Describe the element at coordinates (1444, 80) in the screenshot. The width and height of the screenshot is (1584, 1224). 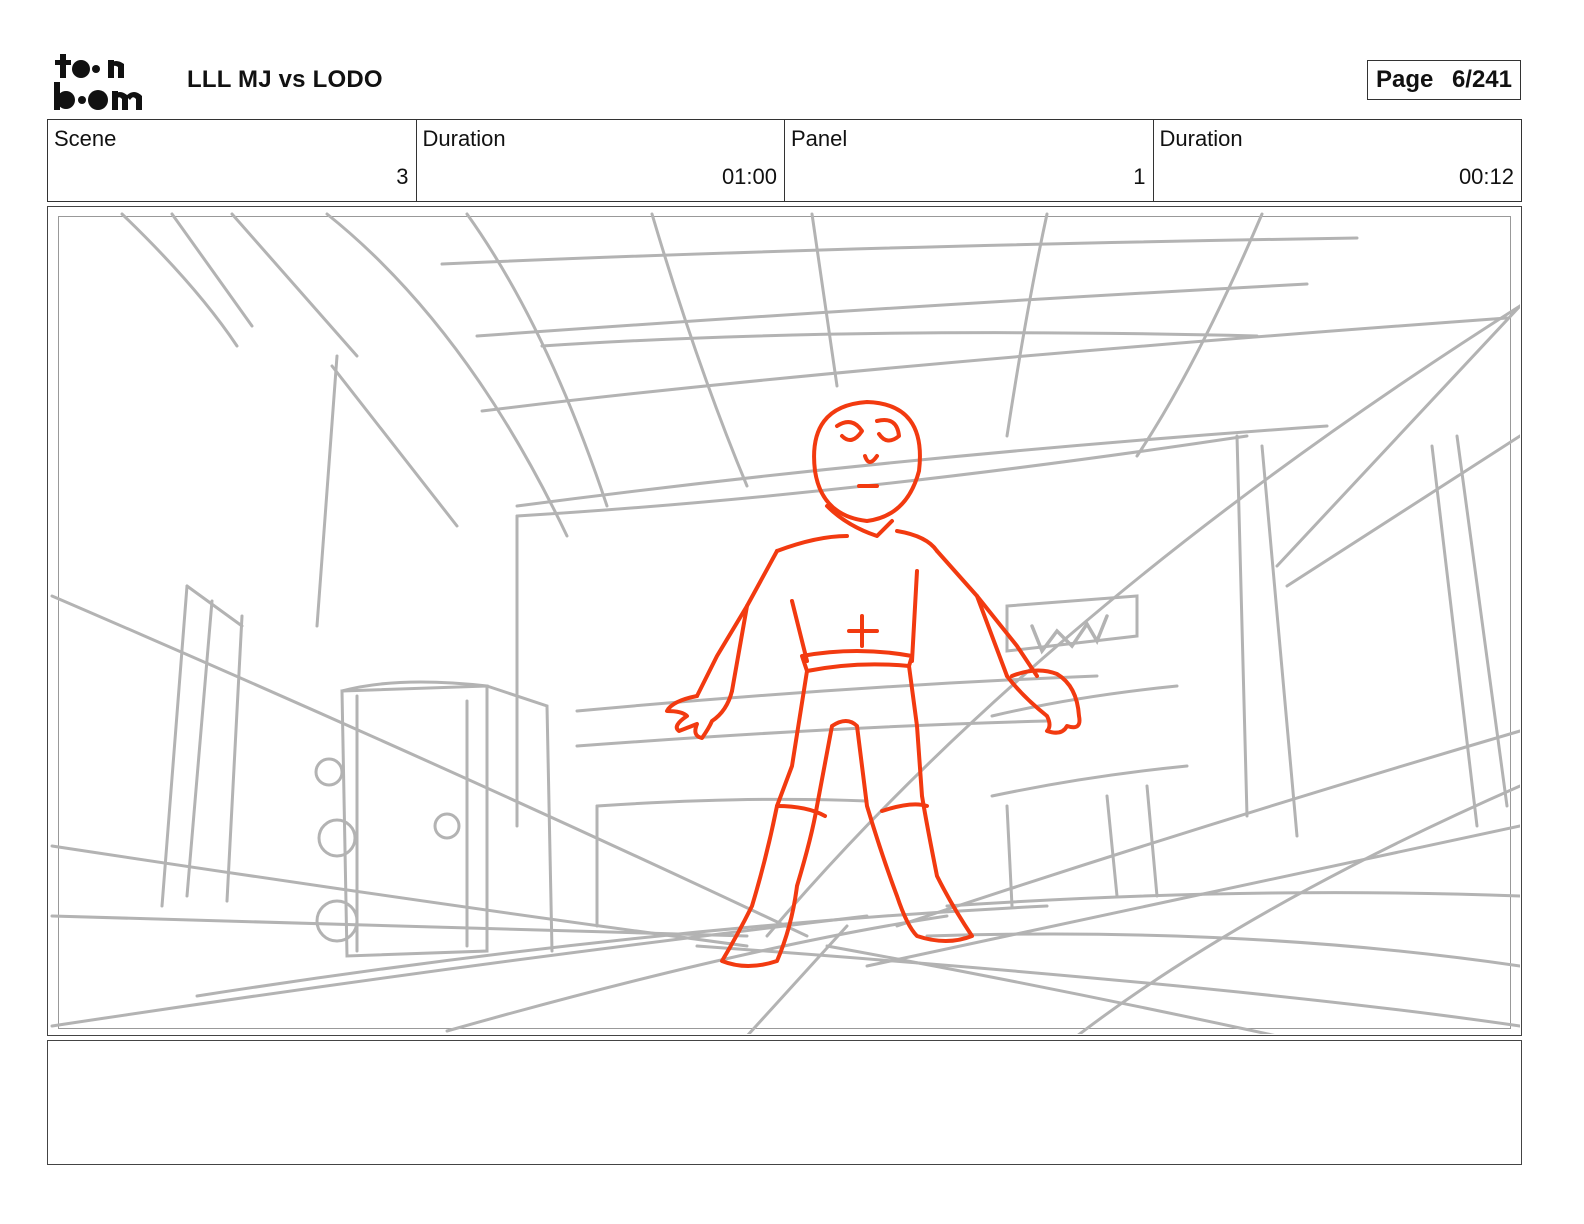
I see `page-indicator: Page 6/241` at that location.